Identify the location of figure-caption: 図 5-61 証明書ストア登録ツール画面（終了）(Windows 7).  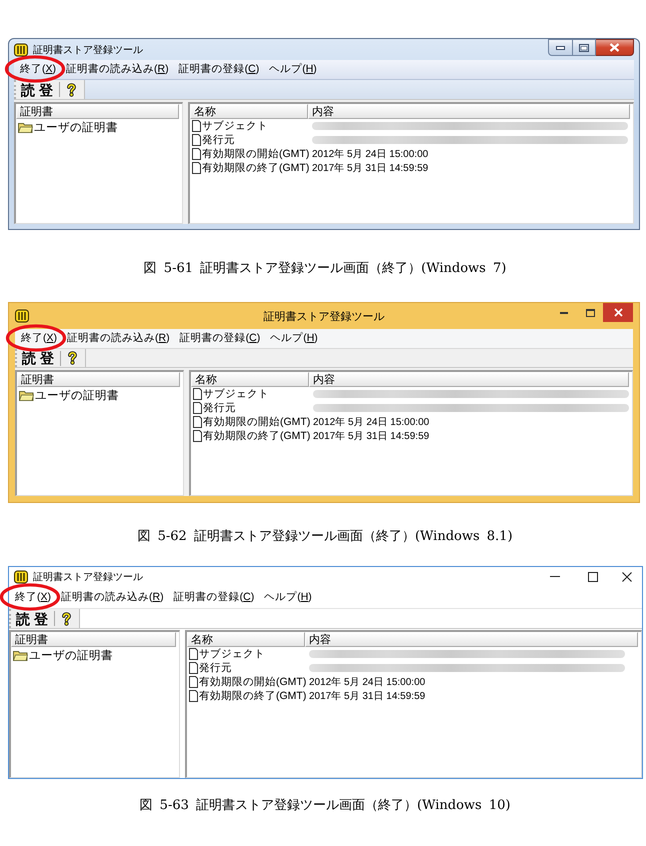
(325, 268).